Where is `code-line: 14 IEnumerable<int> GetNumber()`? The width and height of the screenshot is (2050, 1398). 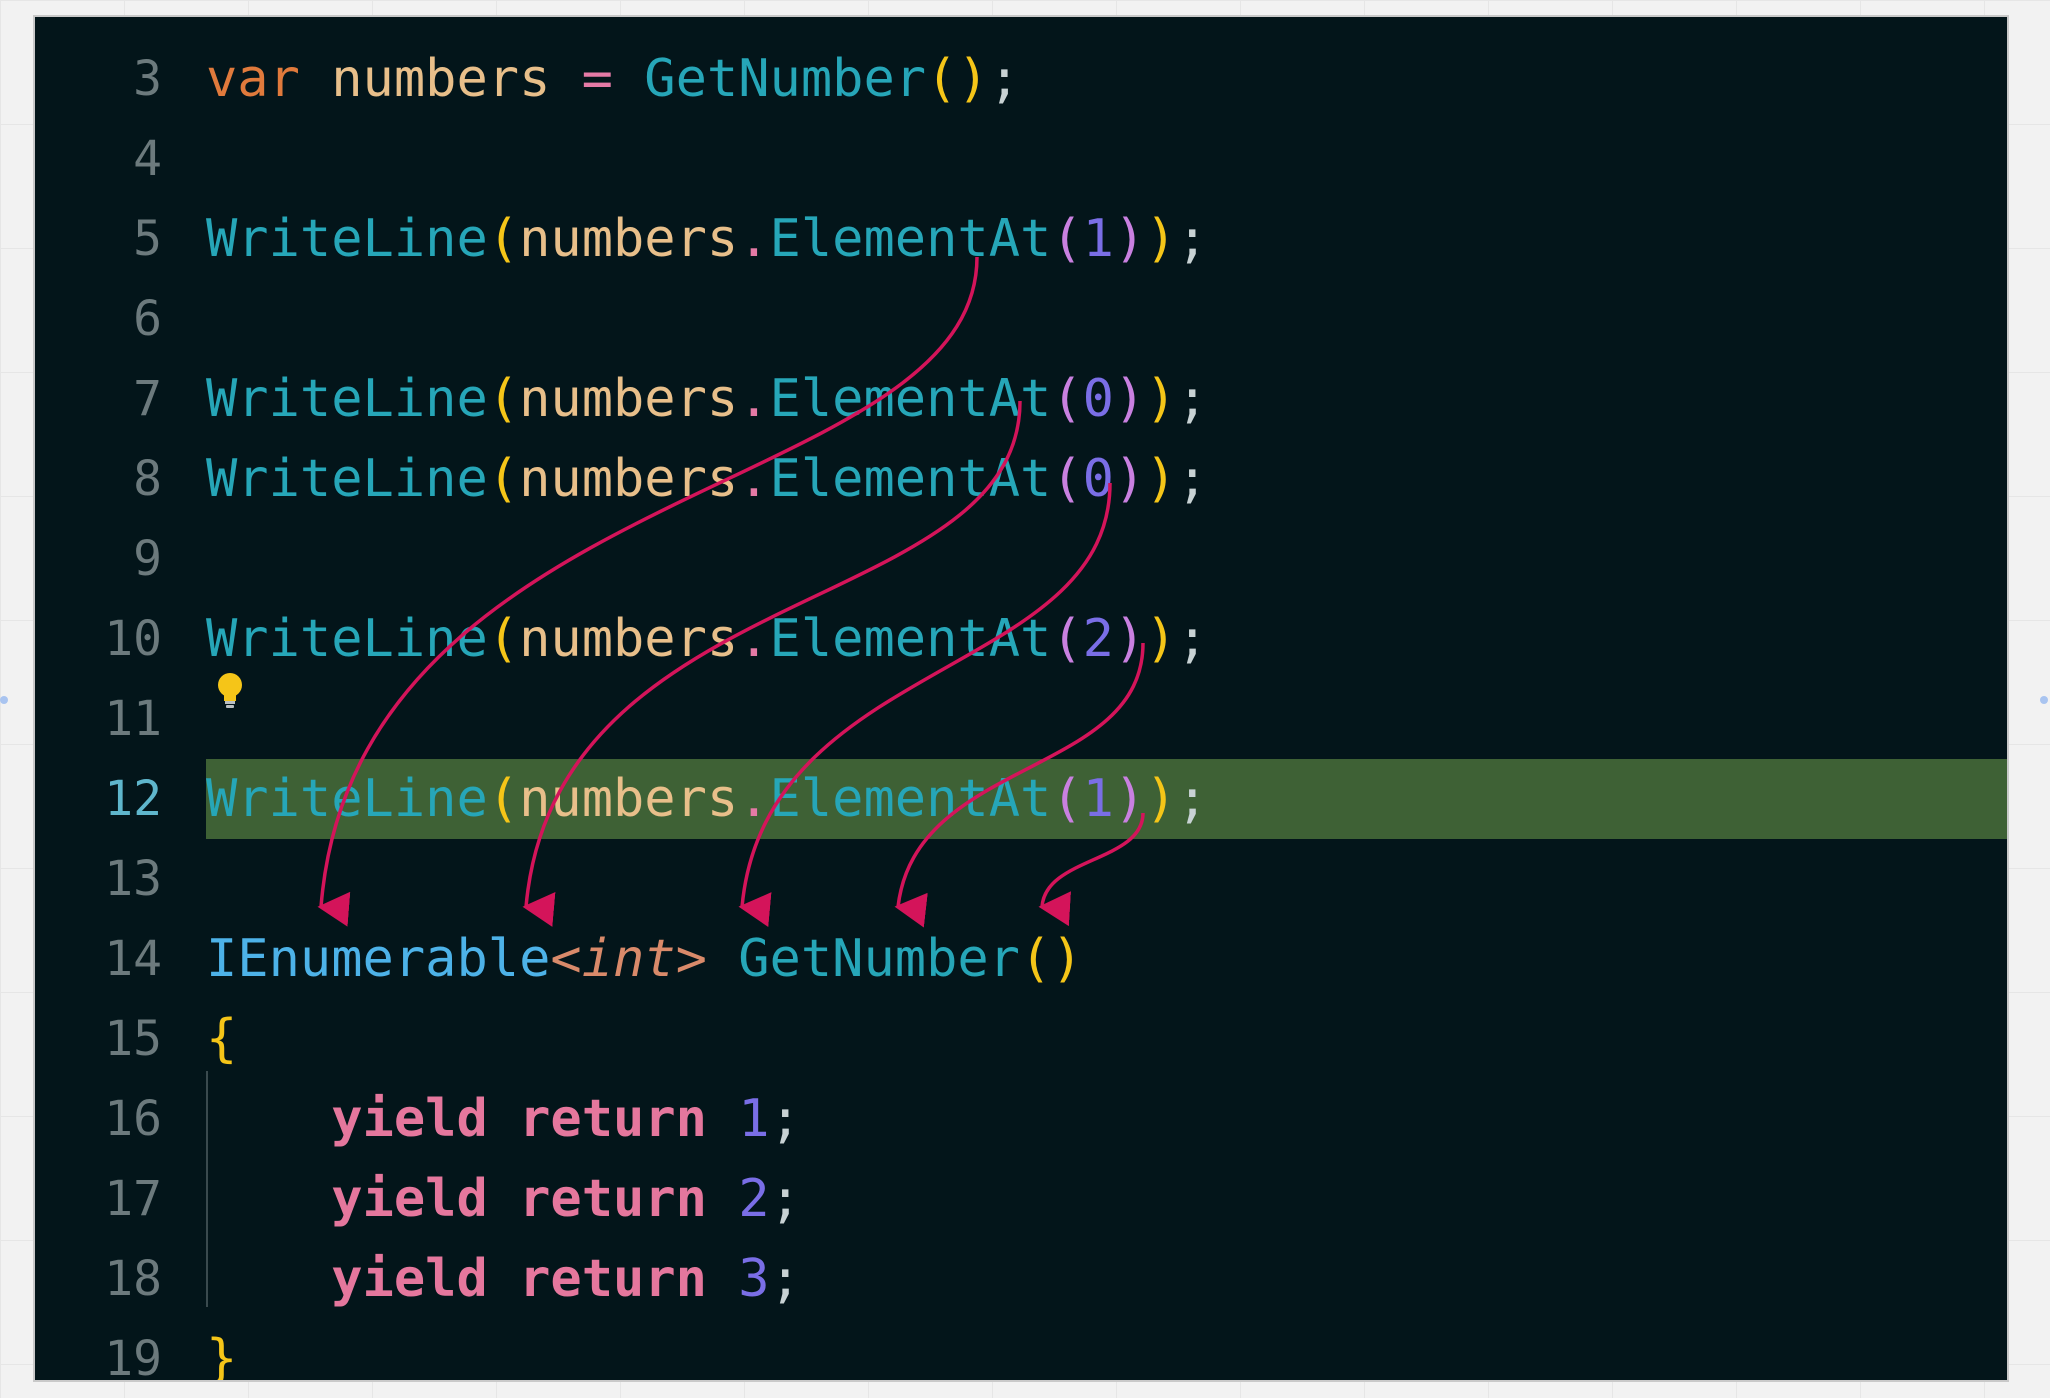
code-line: 14 IEnumerable<int> GetNumber() is located at coordinates (1021, 959).